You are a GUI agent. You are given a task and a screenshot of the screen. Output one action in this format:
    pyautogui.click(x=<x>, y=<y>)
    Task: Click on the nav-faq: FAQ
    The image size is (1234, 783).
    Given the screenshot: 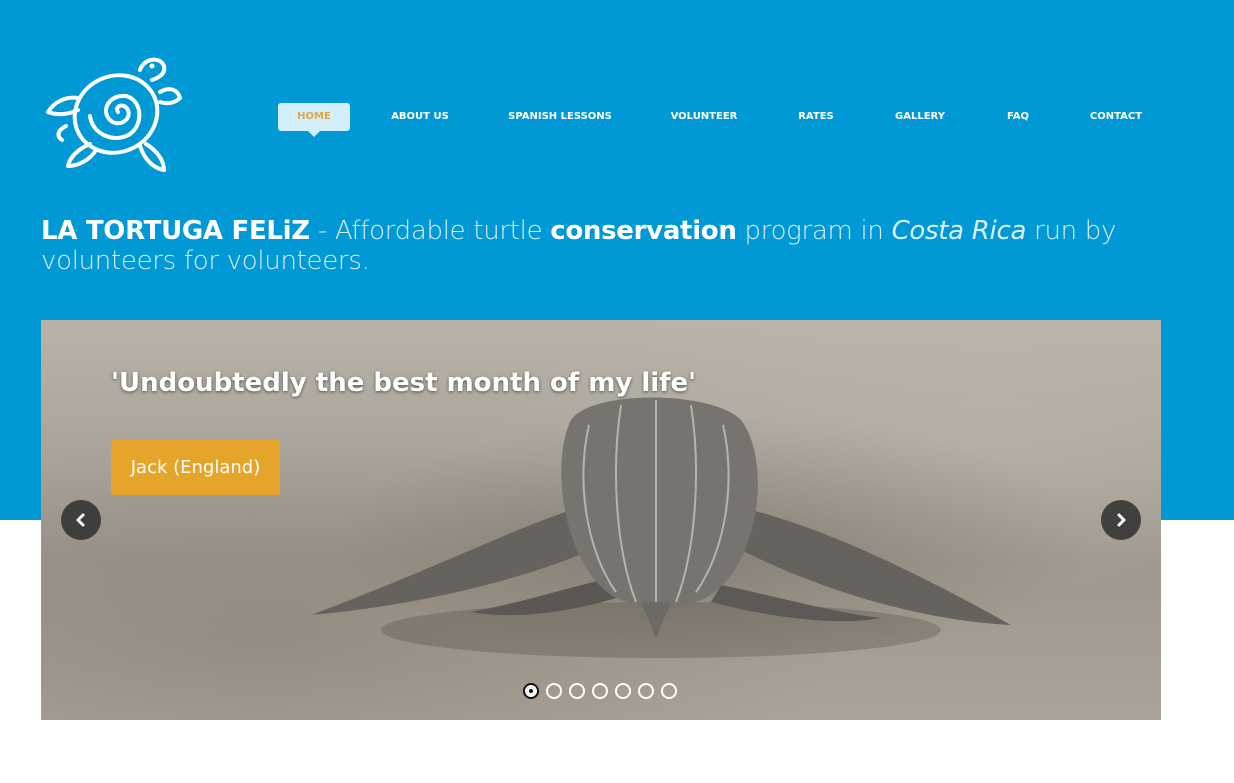 What is the action you would take?
    pyautogui.click(x=1018, y=117)
    